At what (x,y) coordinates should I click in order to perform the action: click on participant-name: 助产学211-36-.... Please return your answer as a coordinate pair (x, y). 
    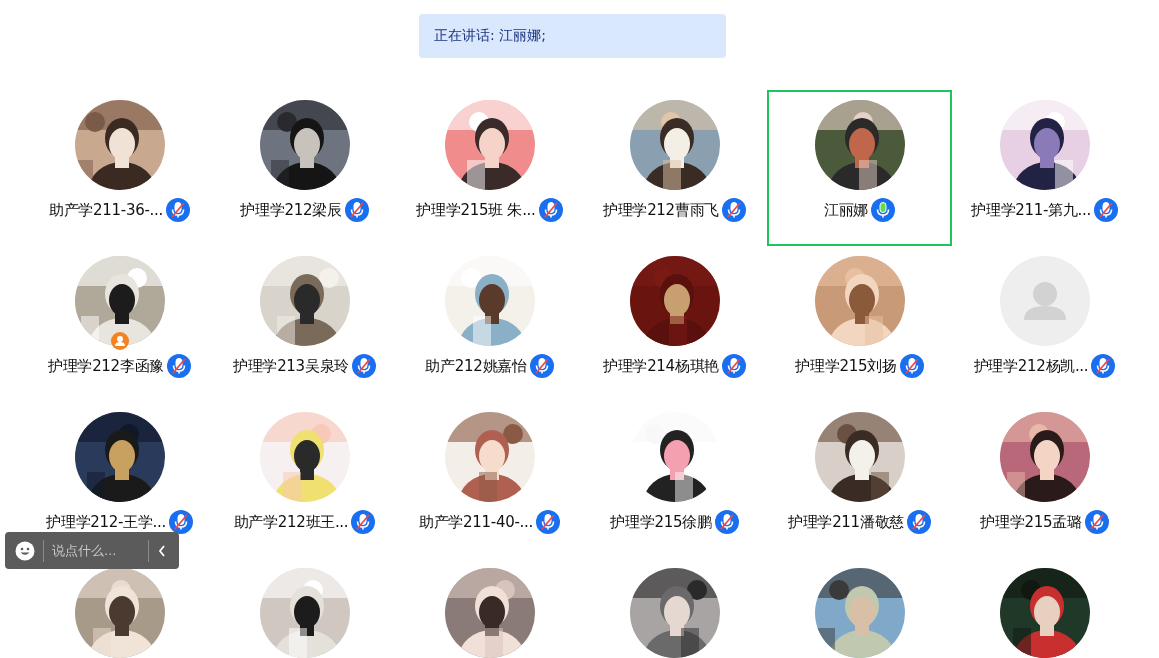
    Looking at the image, I should click on (106, 210).